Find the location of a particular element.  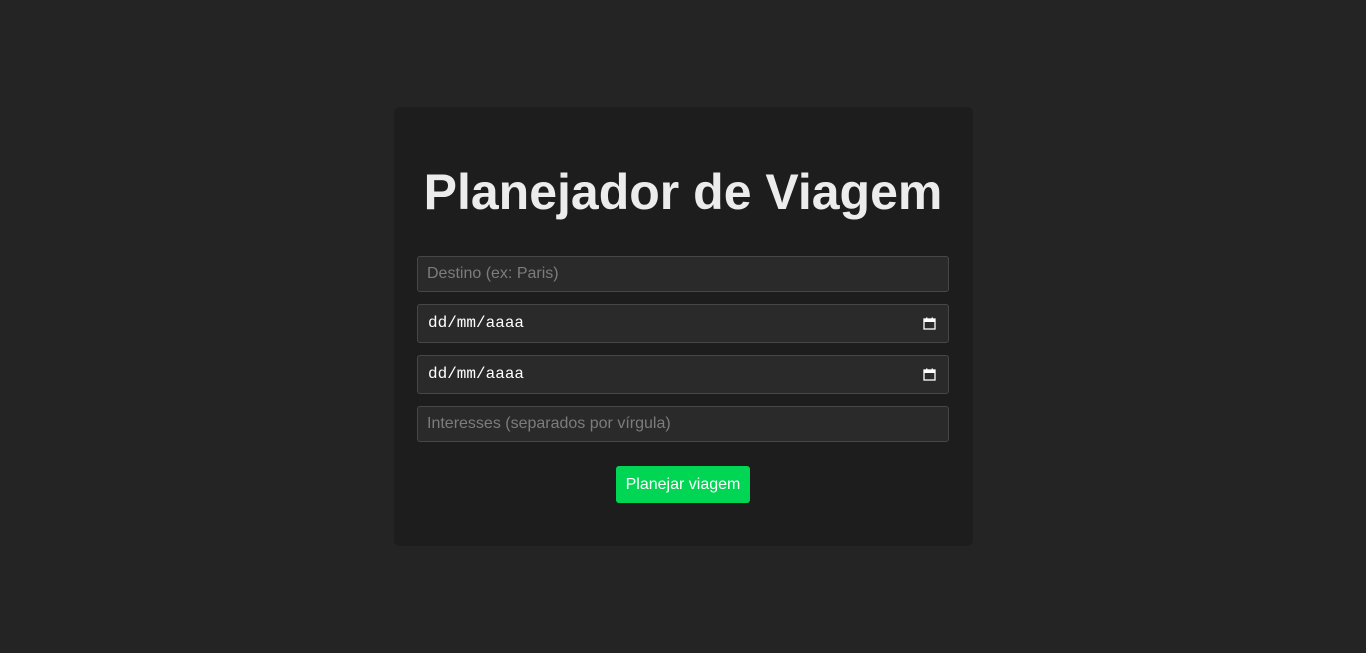

start-date-field: dd/mm/aaaa is located at coordinates (683, 323).